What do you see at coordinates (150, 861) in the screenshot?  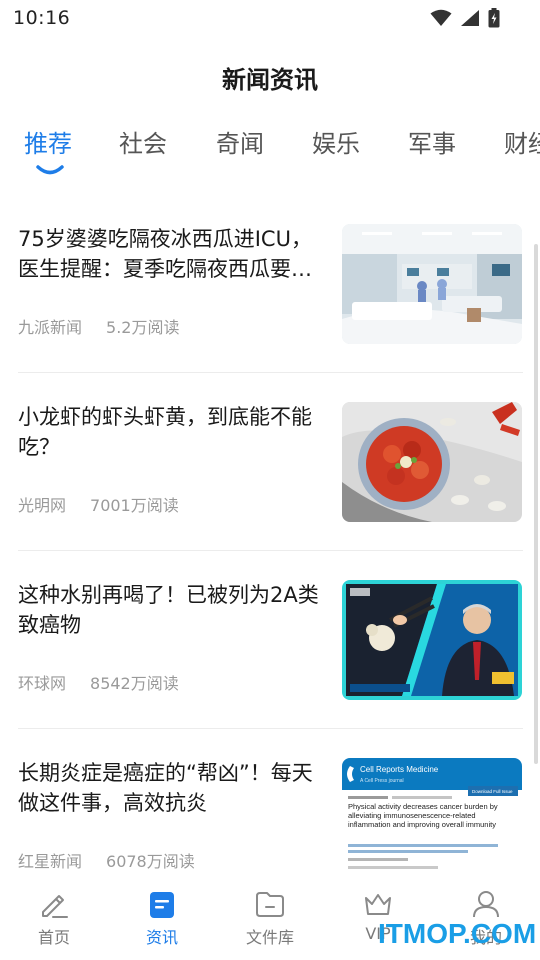 I see `news-views: 6078万阅读` at bounding box center [150, 861].